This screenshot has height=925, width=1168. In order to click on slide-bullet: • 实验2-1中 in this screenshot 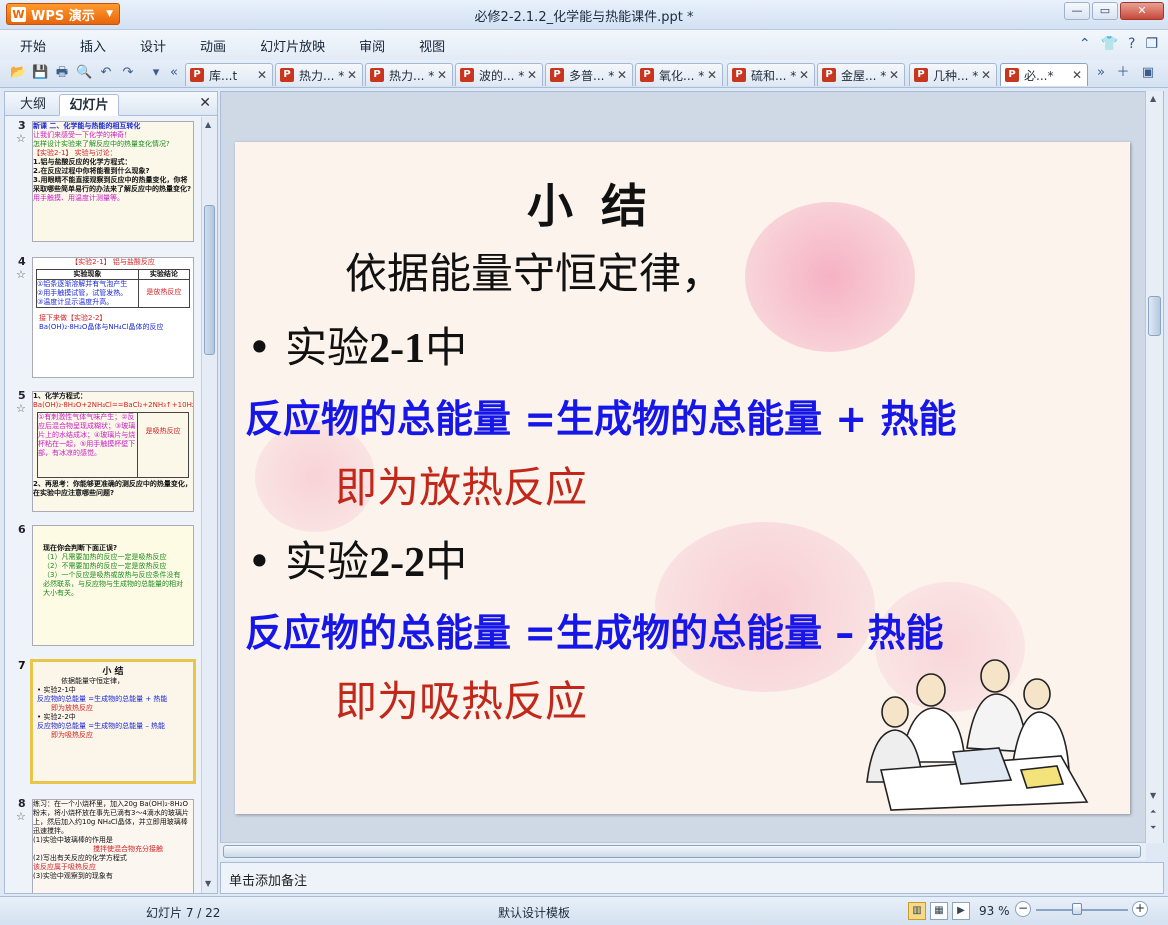, I will do `click(357, 344)`.